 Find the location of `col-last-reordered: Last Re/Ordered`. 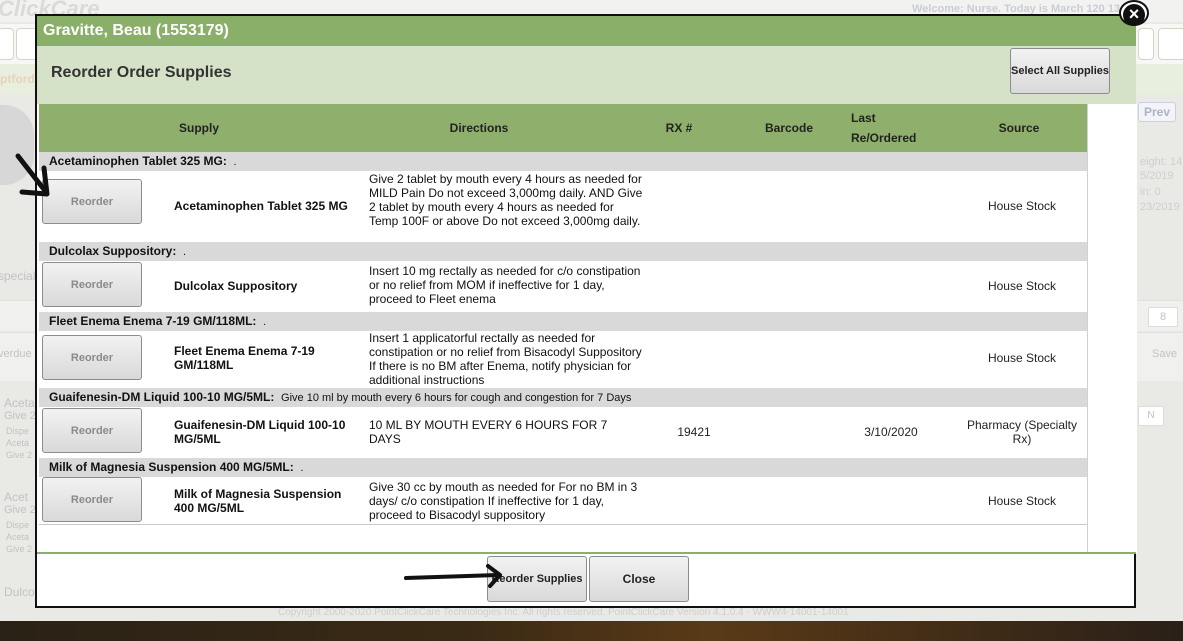

col-last-reordered: Last Re/Ordered is located at coordinates (884, 128).